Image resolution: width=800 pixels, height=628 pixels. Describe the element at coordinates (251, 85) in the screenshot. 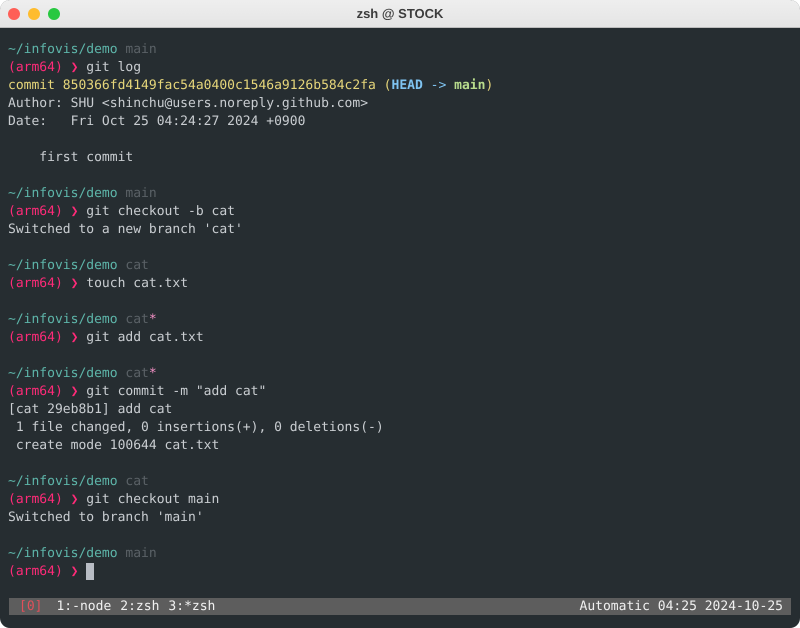

I see `output-line: commit 850366fd4149fac54a0400c1546a9126b584c2fa (HEAD -> main)` at that location.